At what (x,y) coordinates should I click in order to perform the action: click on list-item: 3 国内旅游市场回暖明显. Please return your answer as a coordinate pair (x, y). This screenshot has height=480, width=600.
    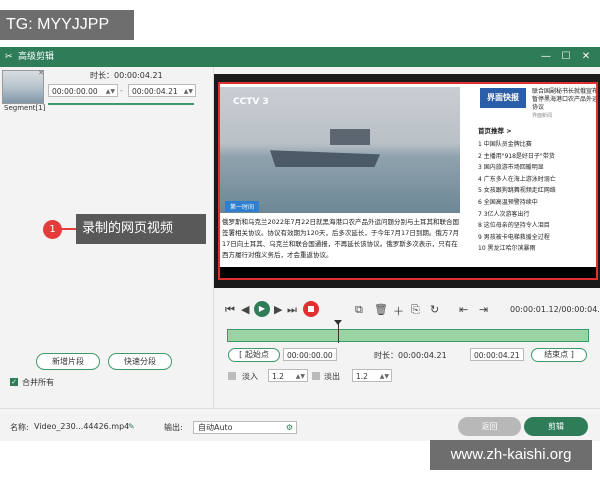
    Looking at the image, I should click on (511, 168).